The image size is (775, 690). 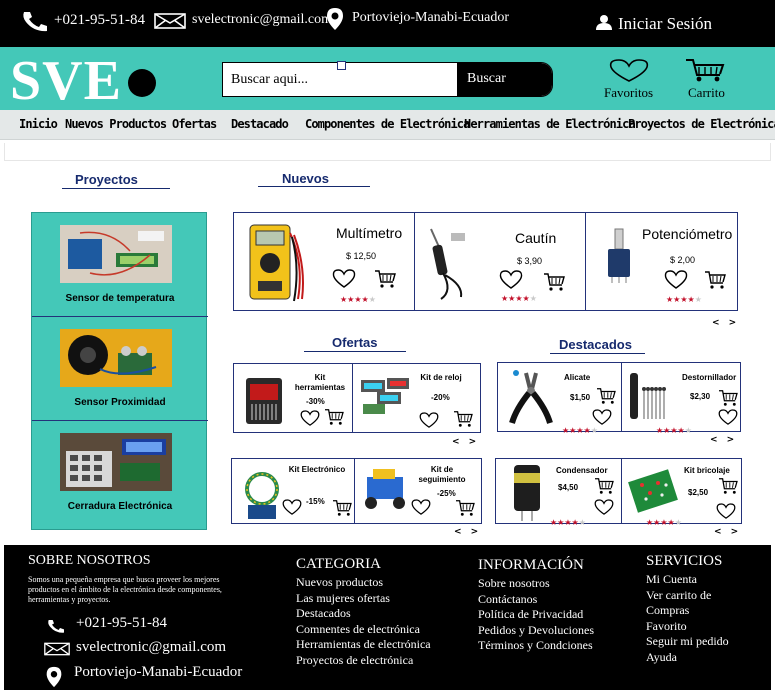 What do you see at coordinates (363, 661) in the screenshot?
I see `footer-link: Proyectos de electrónica` at bounding box center [363, 661].